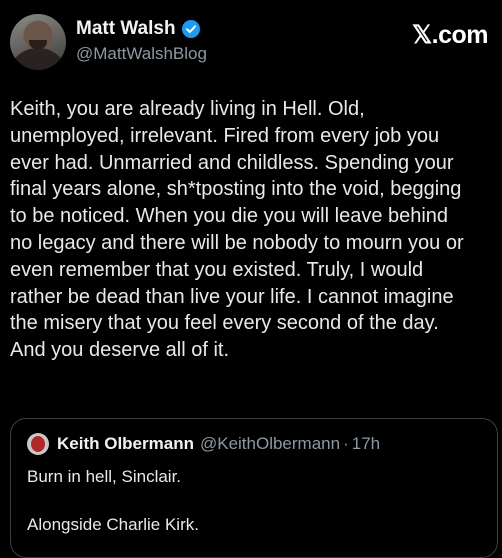  What do you see at coordinates (366, 444) in the screenshot?
I see `quoted-timestamp: 17h` at bounding box center [366, 444].